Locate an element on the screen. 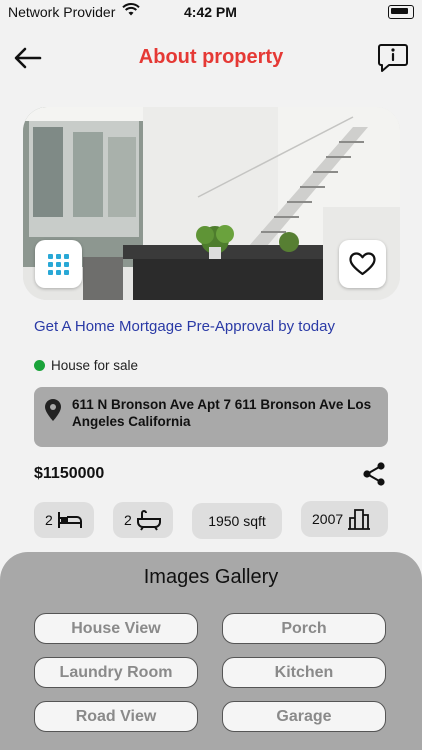 The height and width of the screenshot is (750, 422). nav-bar: About property is located at coordinates (211, 58).